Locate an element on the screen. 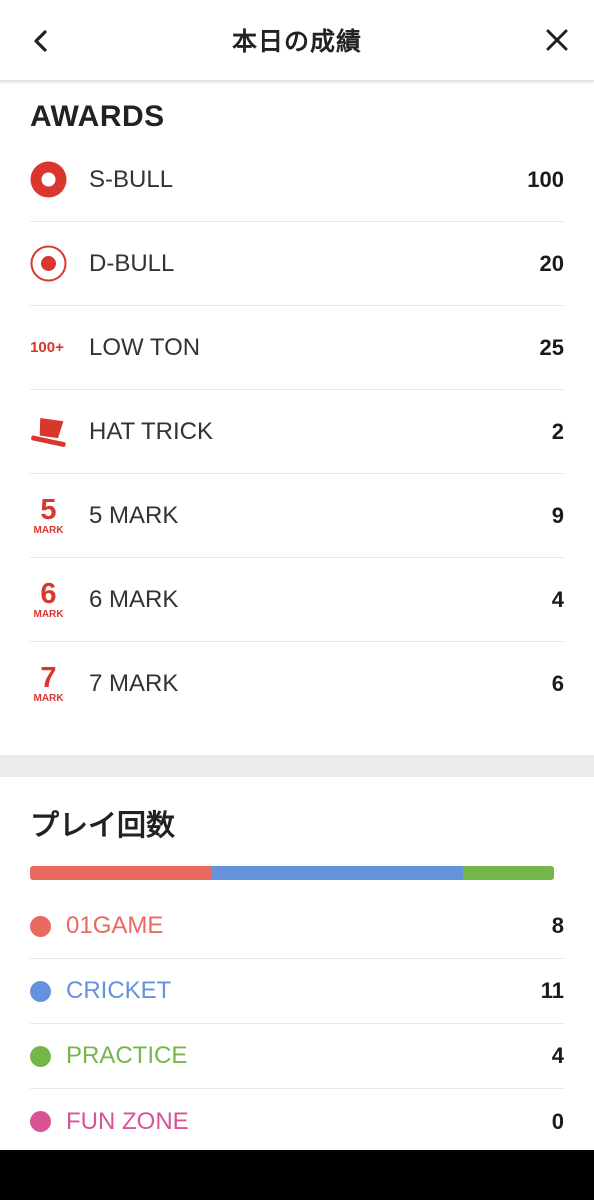 The height and width of the screenshot is (1200, 594). play-count-section-title: プレイ回数 is located at coordinates (103, 825).